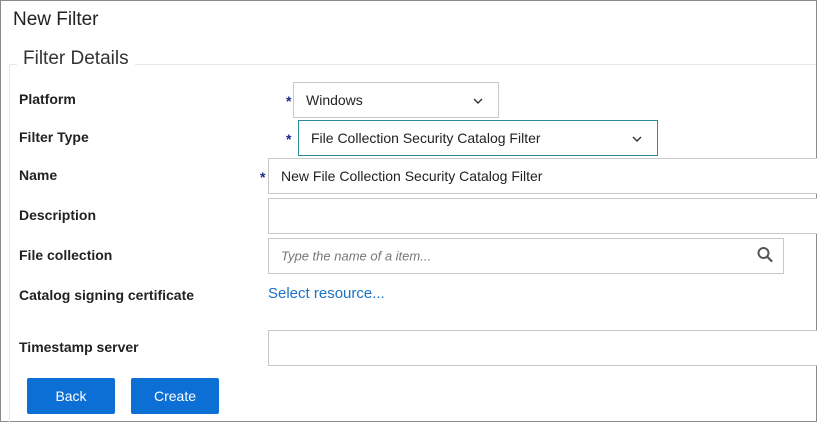  I want to click on filter-type-select: File Collection Security Catalog Filter, so click(478, 138).